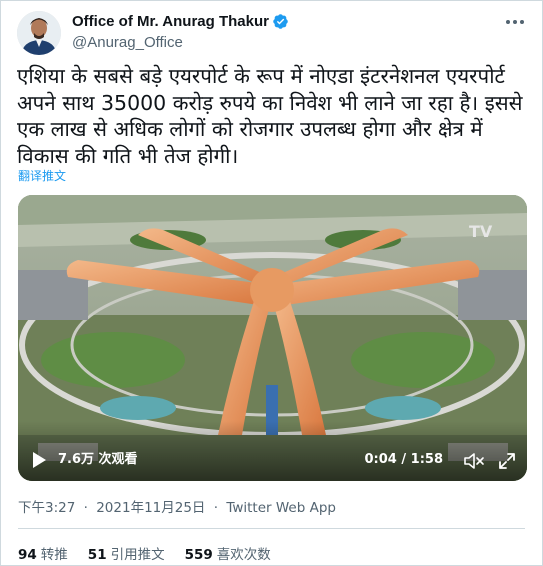  Describe the element at coordinates (198, 555) in the screenshot. I see `likes-count: 559` at that location.